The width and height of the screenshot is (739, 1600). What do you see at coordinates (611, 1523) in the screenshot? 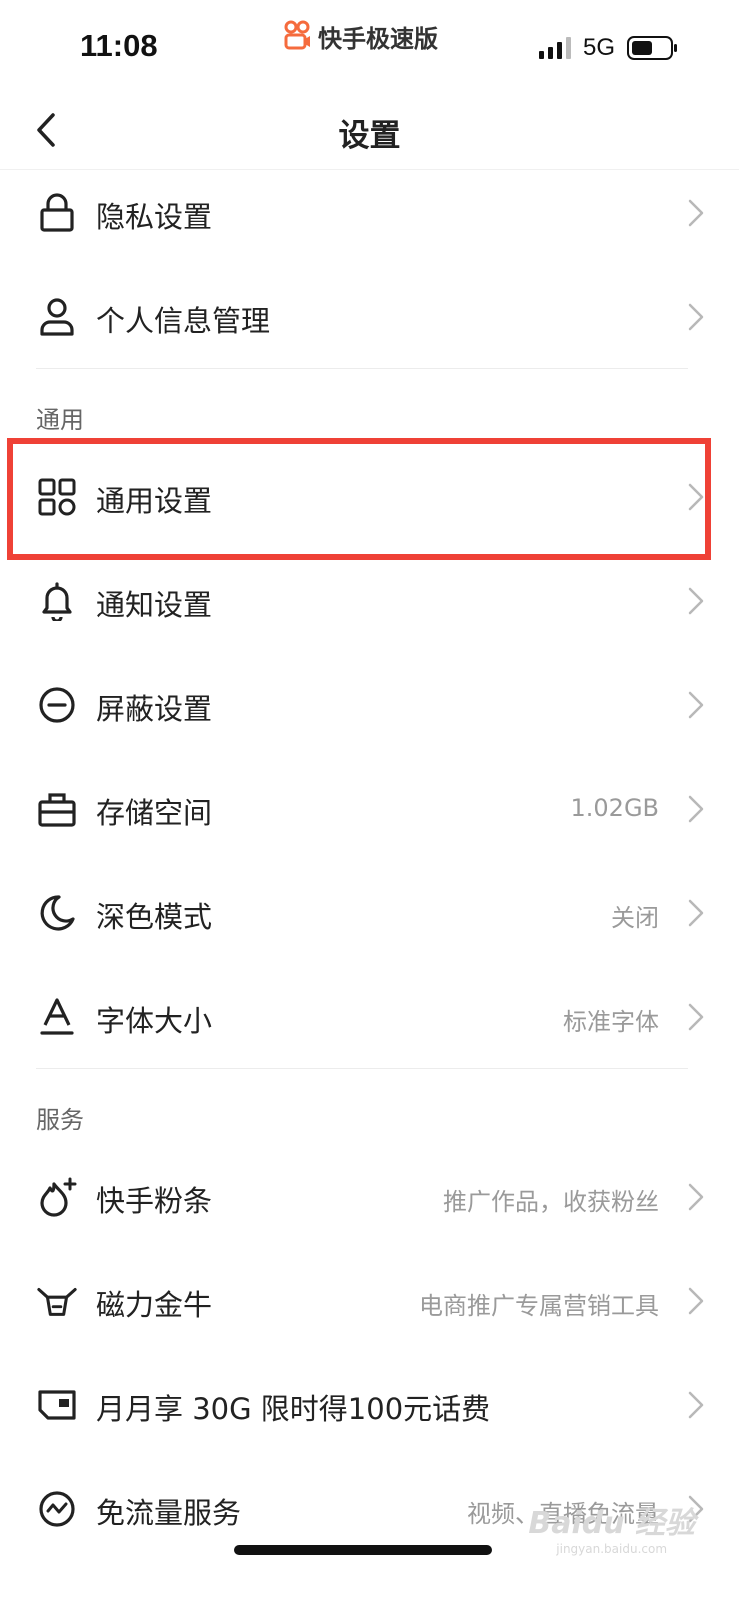
I see `watermark-brand: Baidu 经验` at bounding box center [611, 1523].